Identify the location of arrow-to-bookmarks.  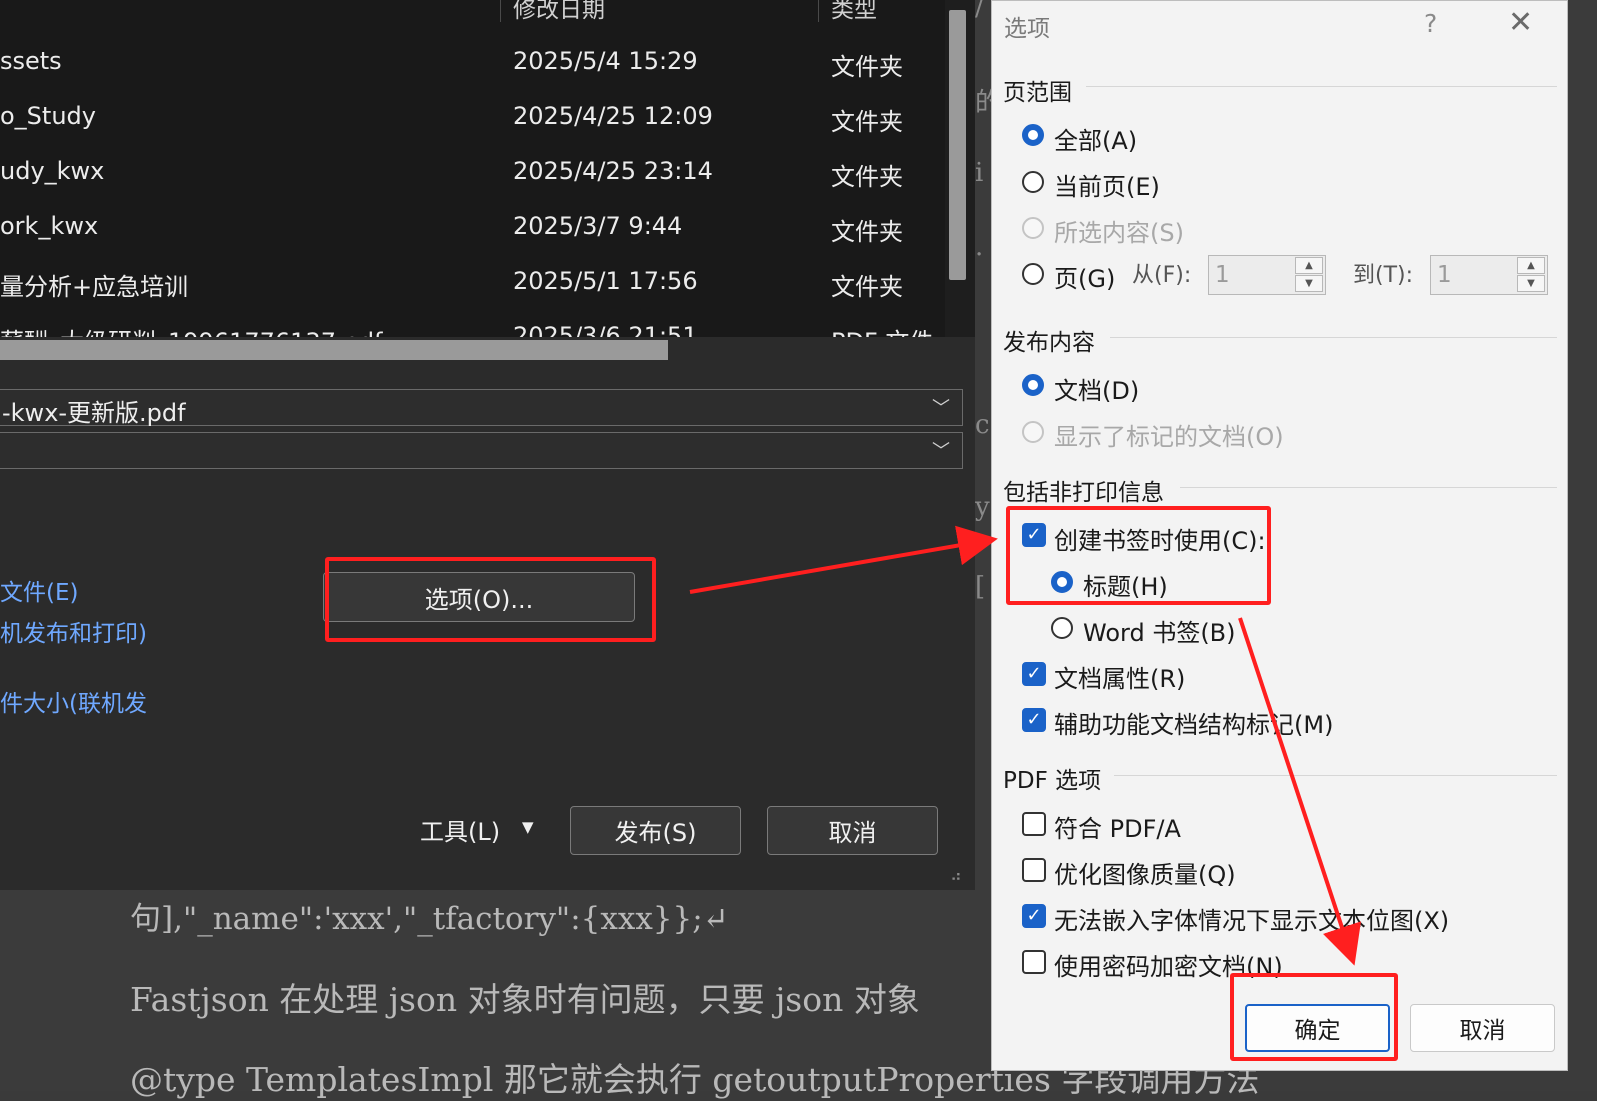
(843, 559).